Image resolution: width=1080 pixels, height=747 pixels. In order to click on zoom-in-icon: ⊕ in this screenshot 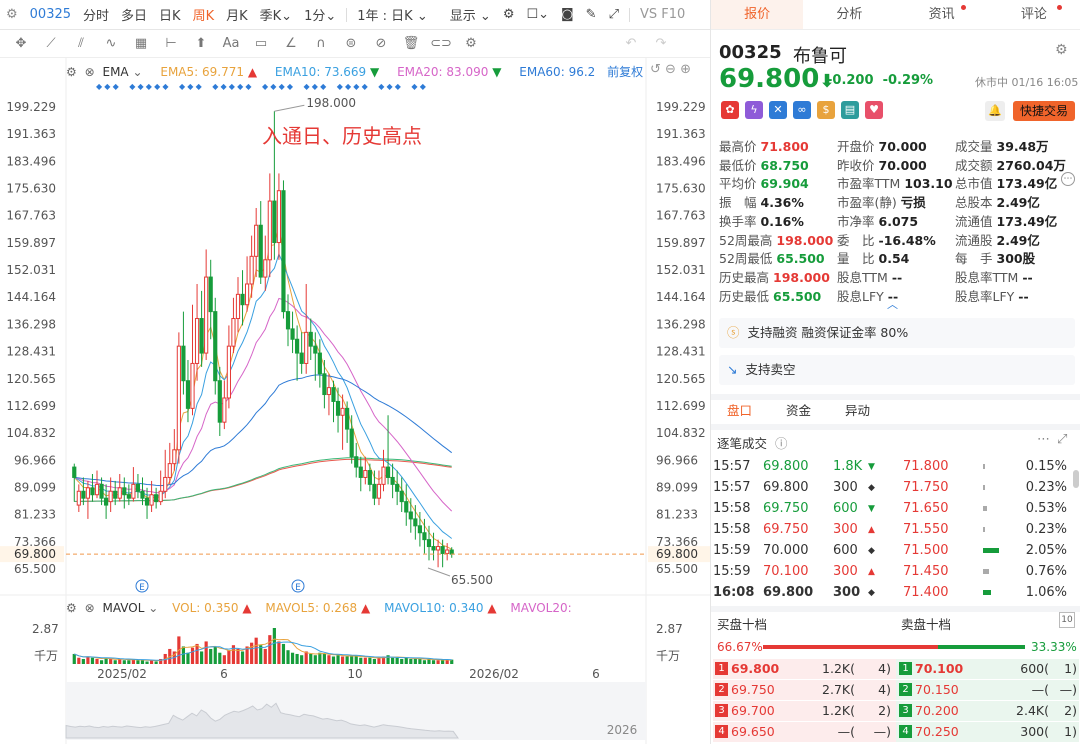, I will do `click(685, 69)`.